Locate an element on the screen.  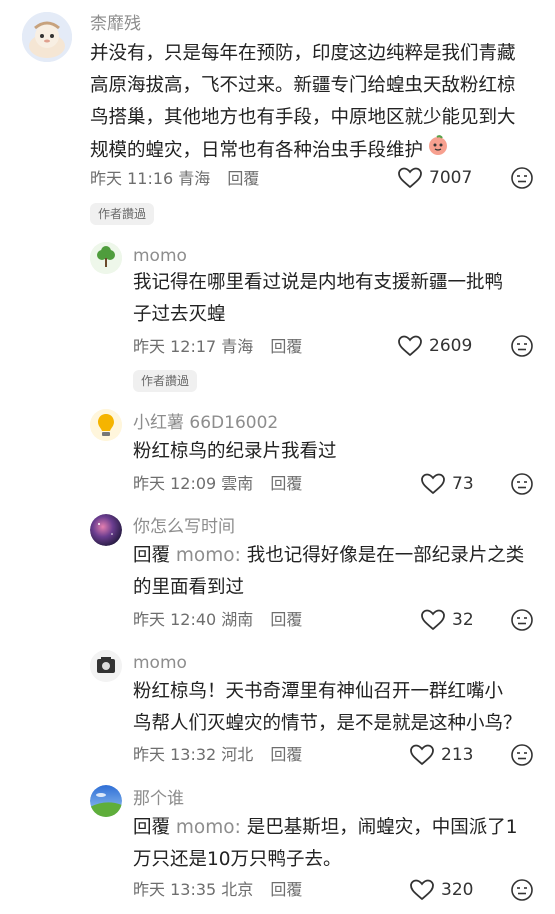
comment-time: 昨天 13:32 河北 is located at coordinates (193, 754).